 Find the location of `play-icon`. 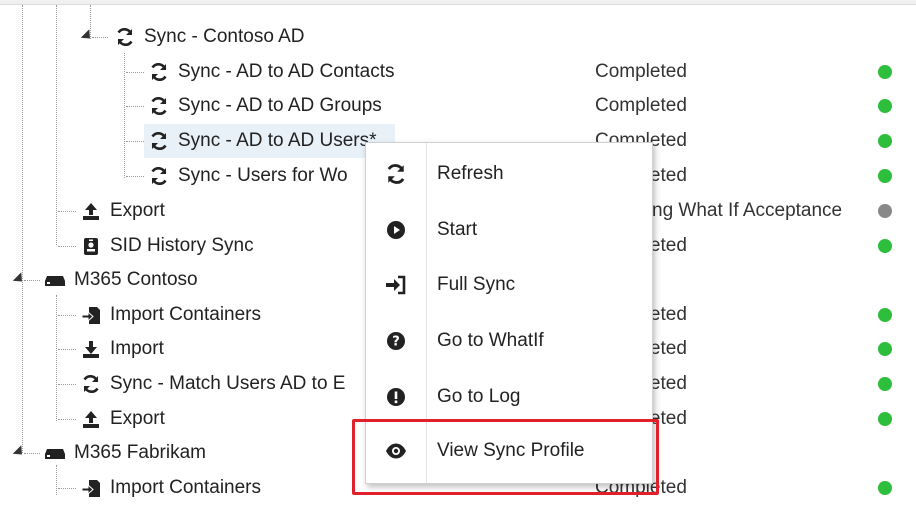

play-icon is located at coordinates (396, 230).